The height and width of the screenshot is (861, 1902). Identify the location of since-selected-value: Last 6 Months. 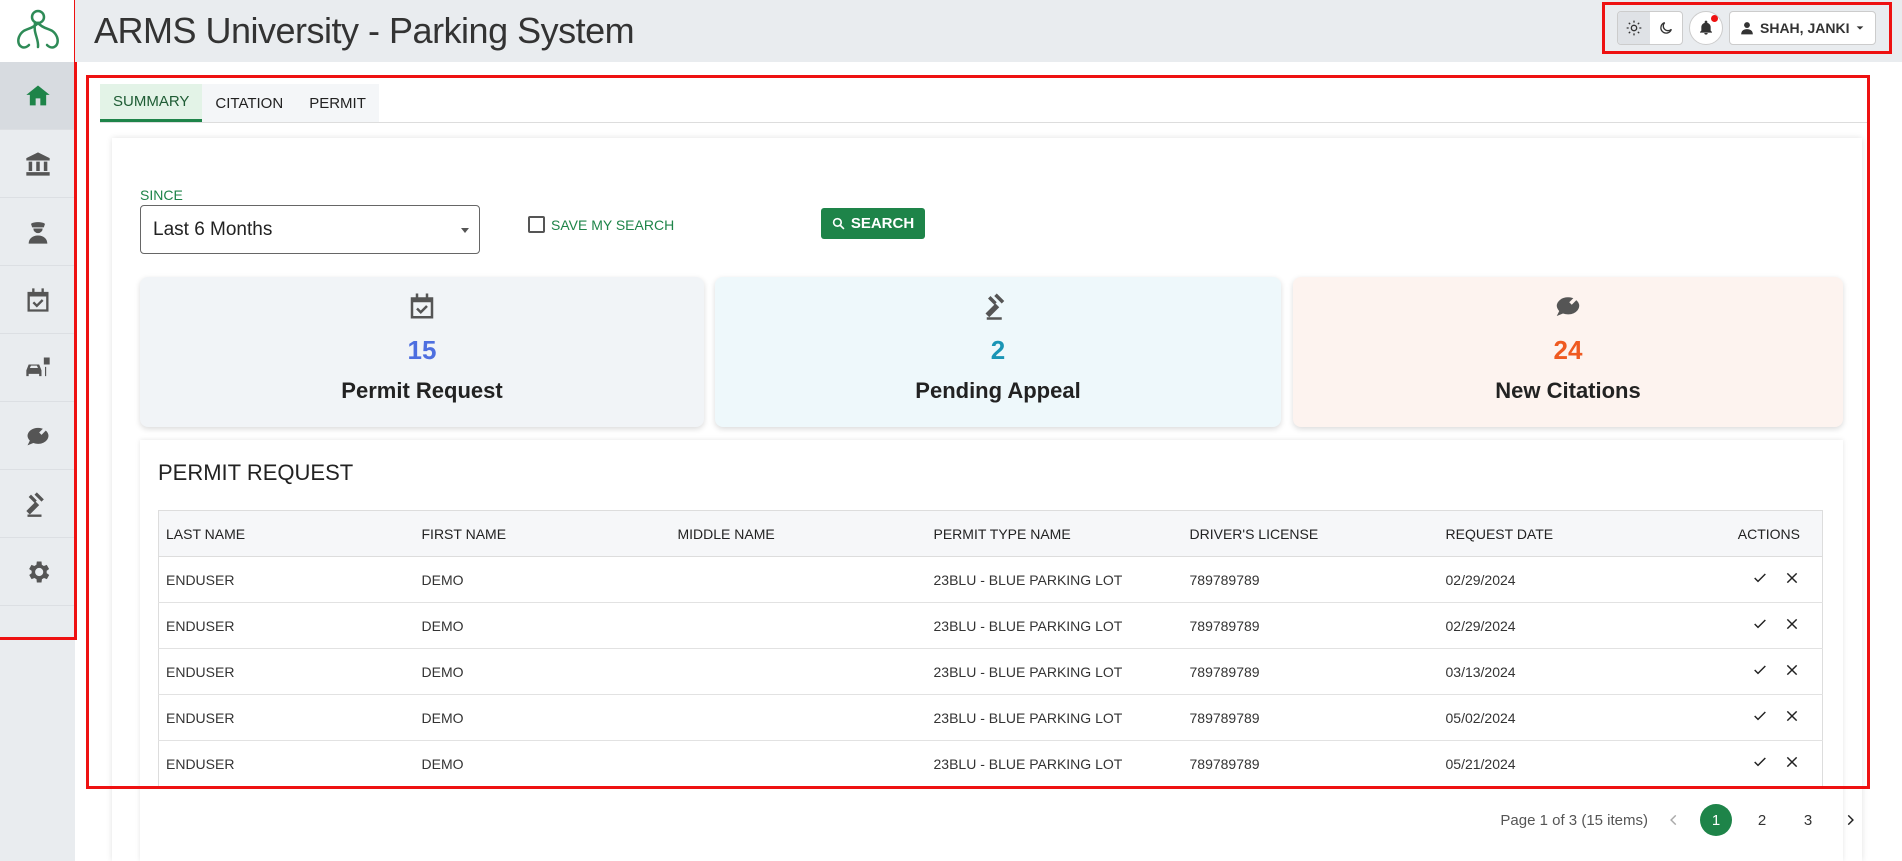
(213, 229).